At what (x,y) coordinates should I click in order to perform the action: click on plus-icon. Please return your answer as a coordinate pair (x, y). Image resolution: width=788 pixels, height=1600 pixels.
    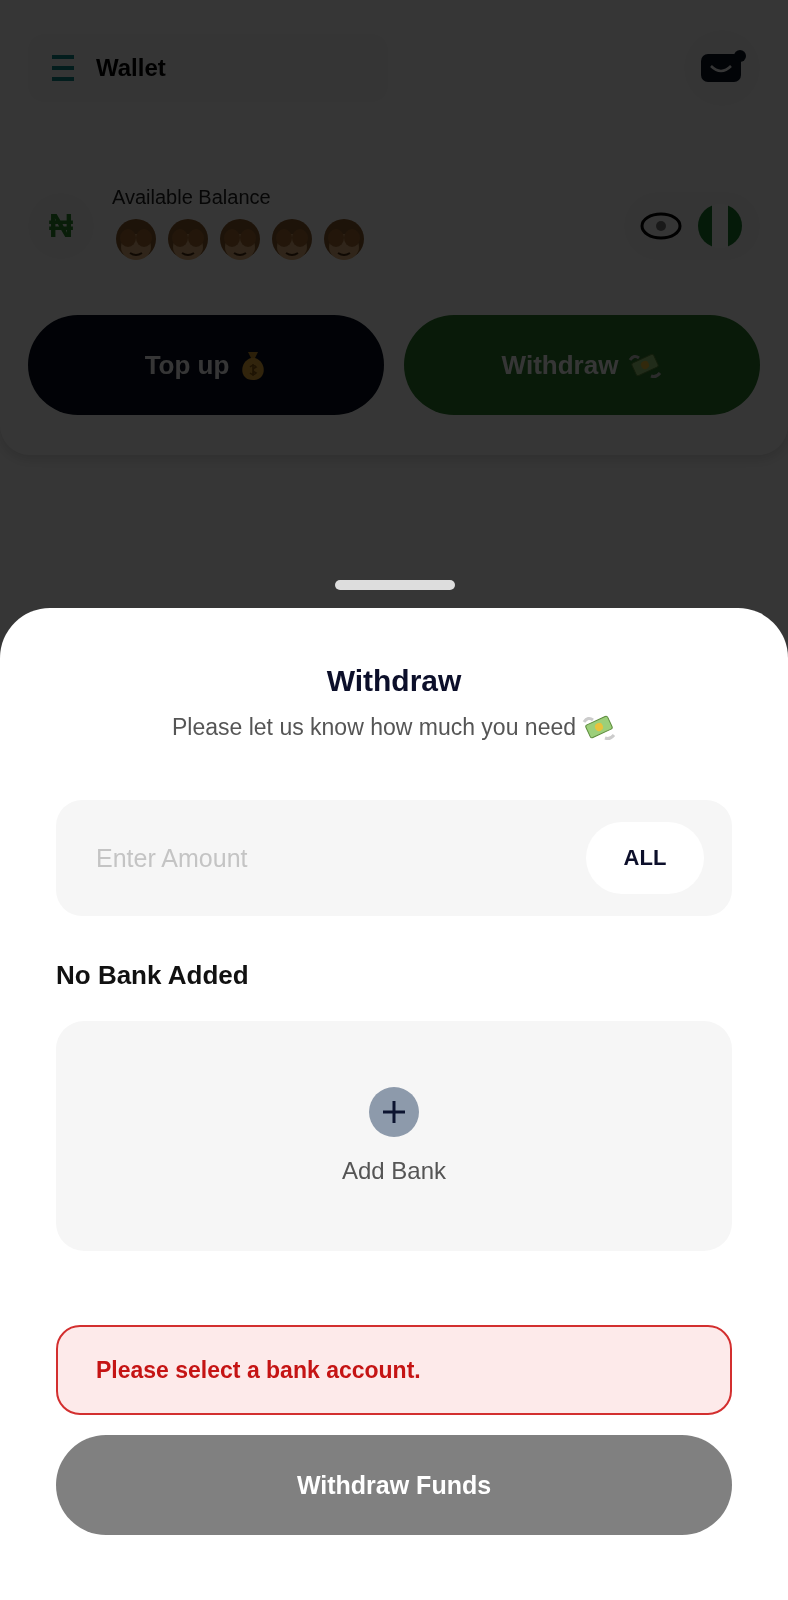
    Looking at the image, I should click on (394, 1112).